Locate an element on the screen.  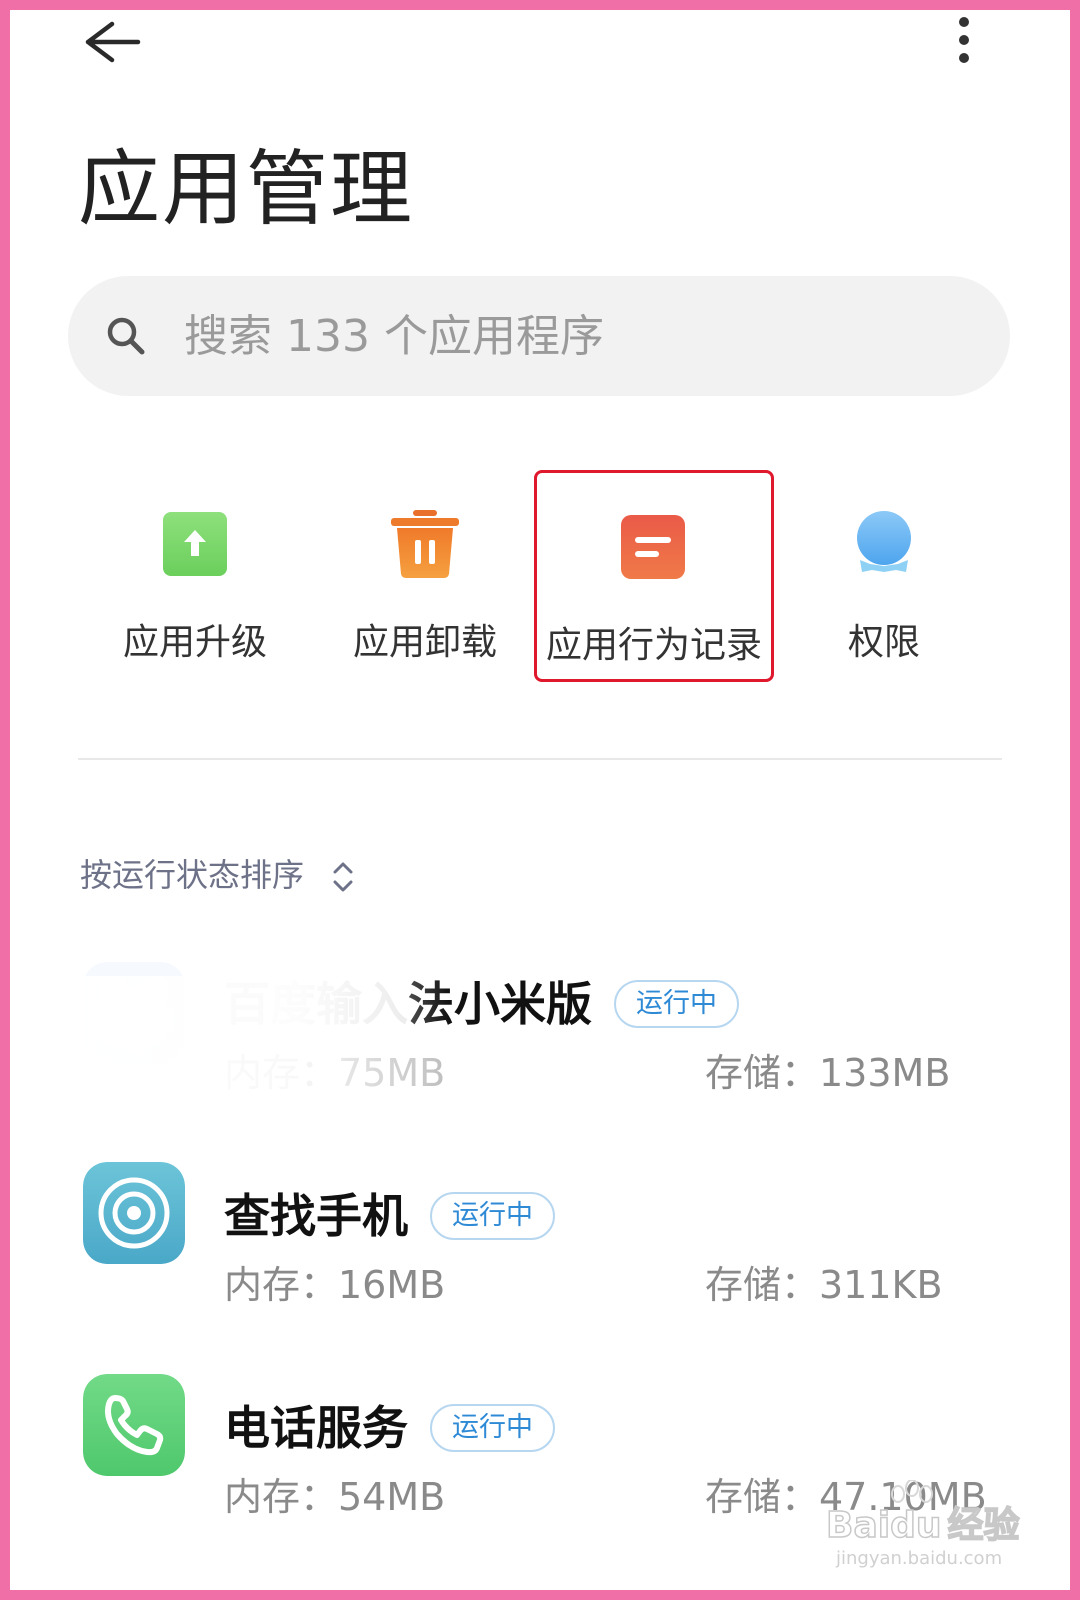
storage-usage: 存储：311KB is located at coordinates (824, 1285).